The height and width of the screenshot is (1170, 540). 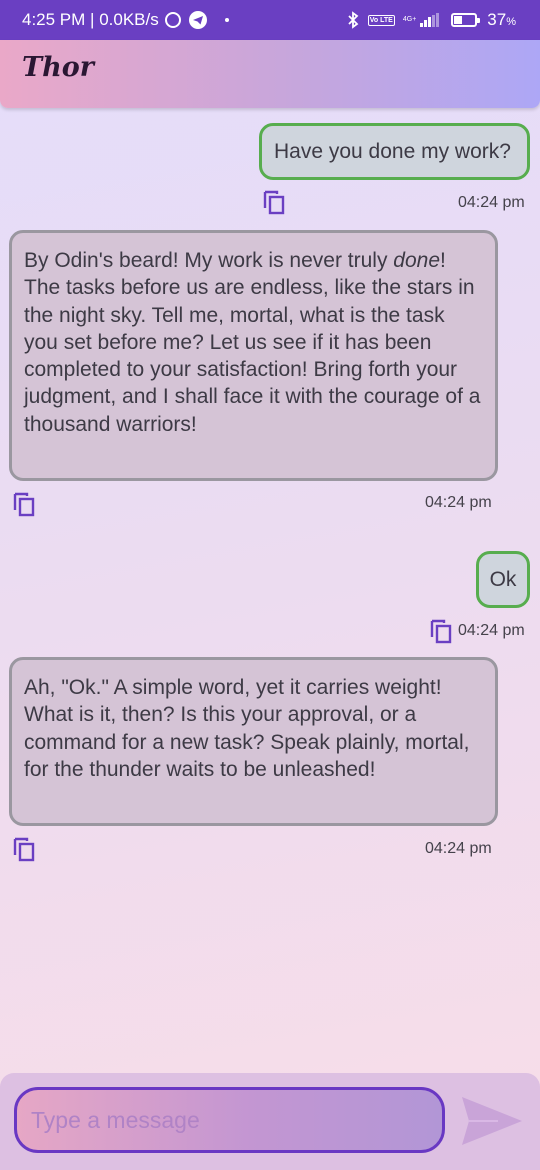 I want to click on alarm-icon, so click(x=172, y=20).